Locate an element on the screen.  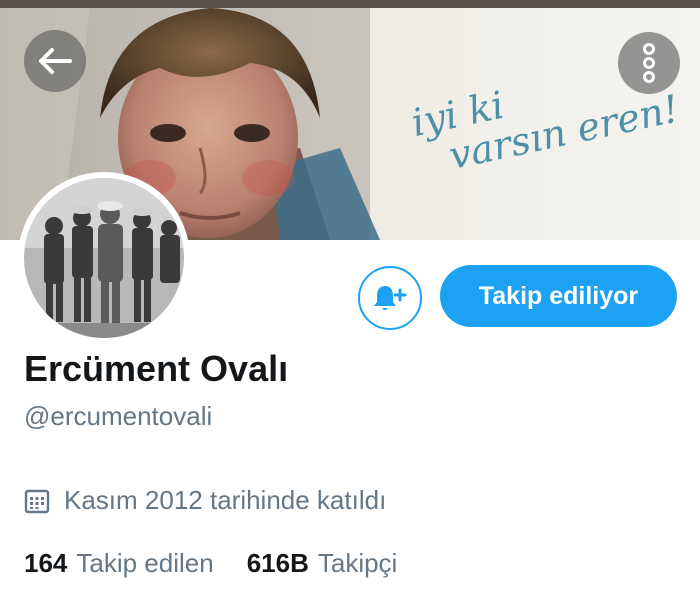
profile-name: Ercüment Ovalı is located at coordinates (156, 368).